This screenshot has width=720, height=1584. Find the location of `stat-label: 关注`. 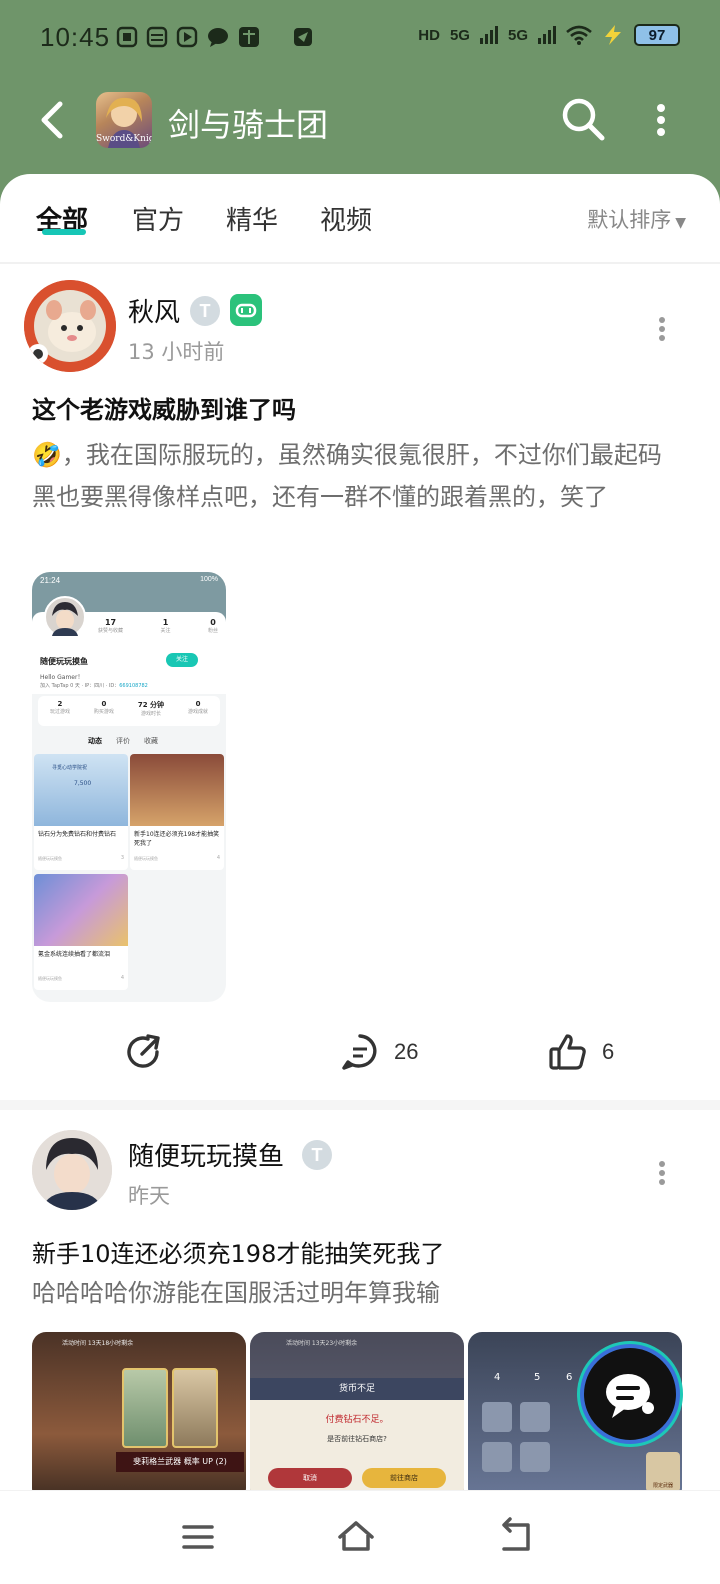

stat-label: 关注 is located at coordinates (165, 631).